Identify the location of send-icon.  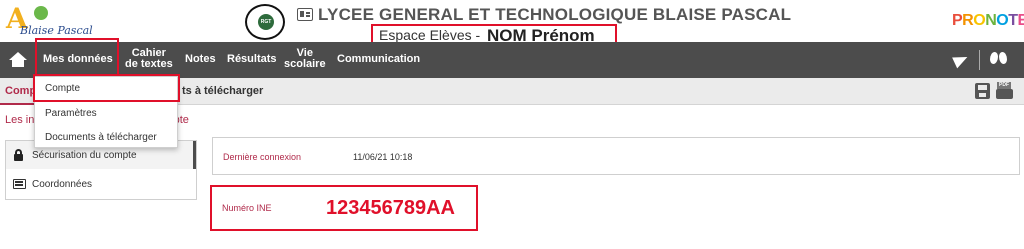
(961, 60).